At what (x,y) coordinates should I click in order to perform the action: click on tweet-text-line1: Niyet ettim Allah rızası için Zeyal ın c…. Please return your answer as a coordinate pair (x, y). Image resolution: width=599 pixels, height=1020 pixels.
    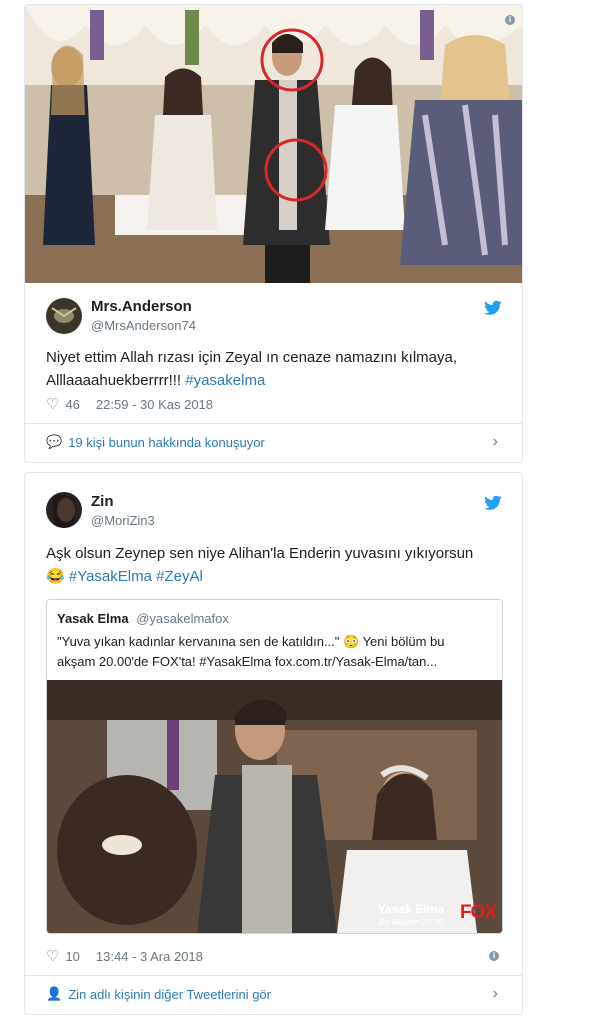
    Looking at the image, I should click on (251, 357).